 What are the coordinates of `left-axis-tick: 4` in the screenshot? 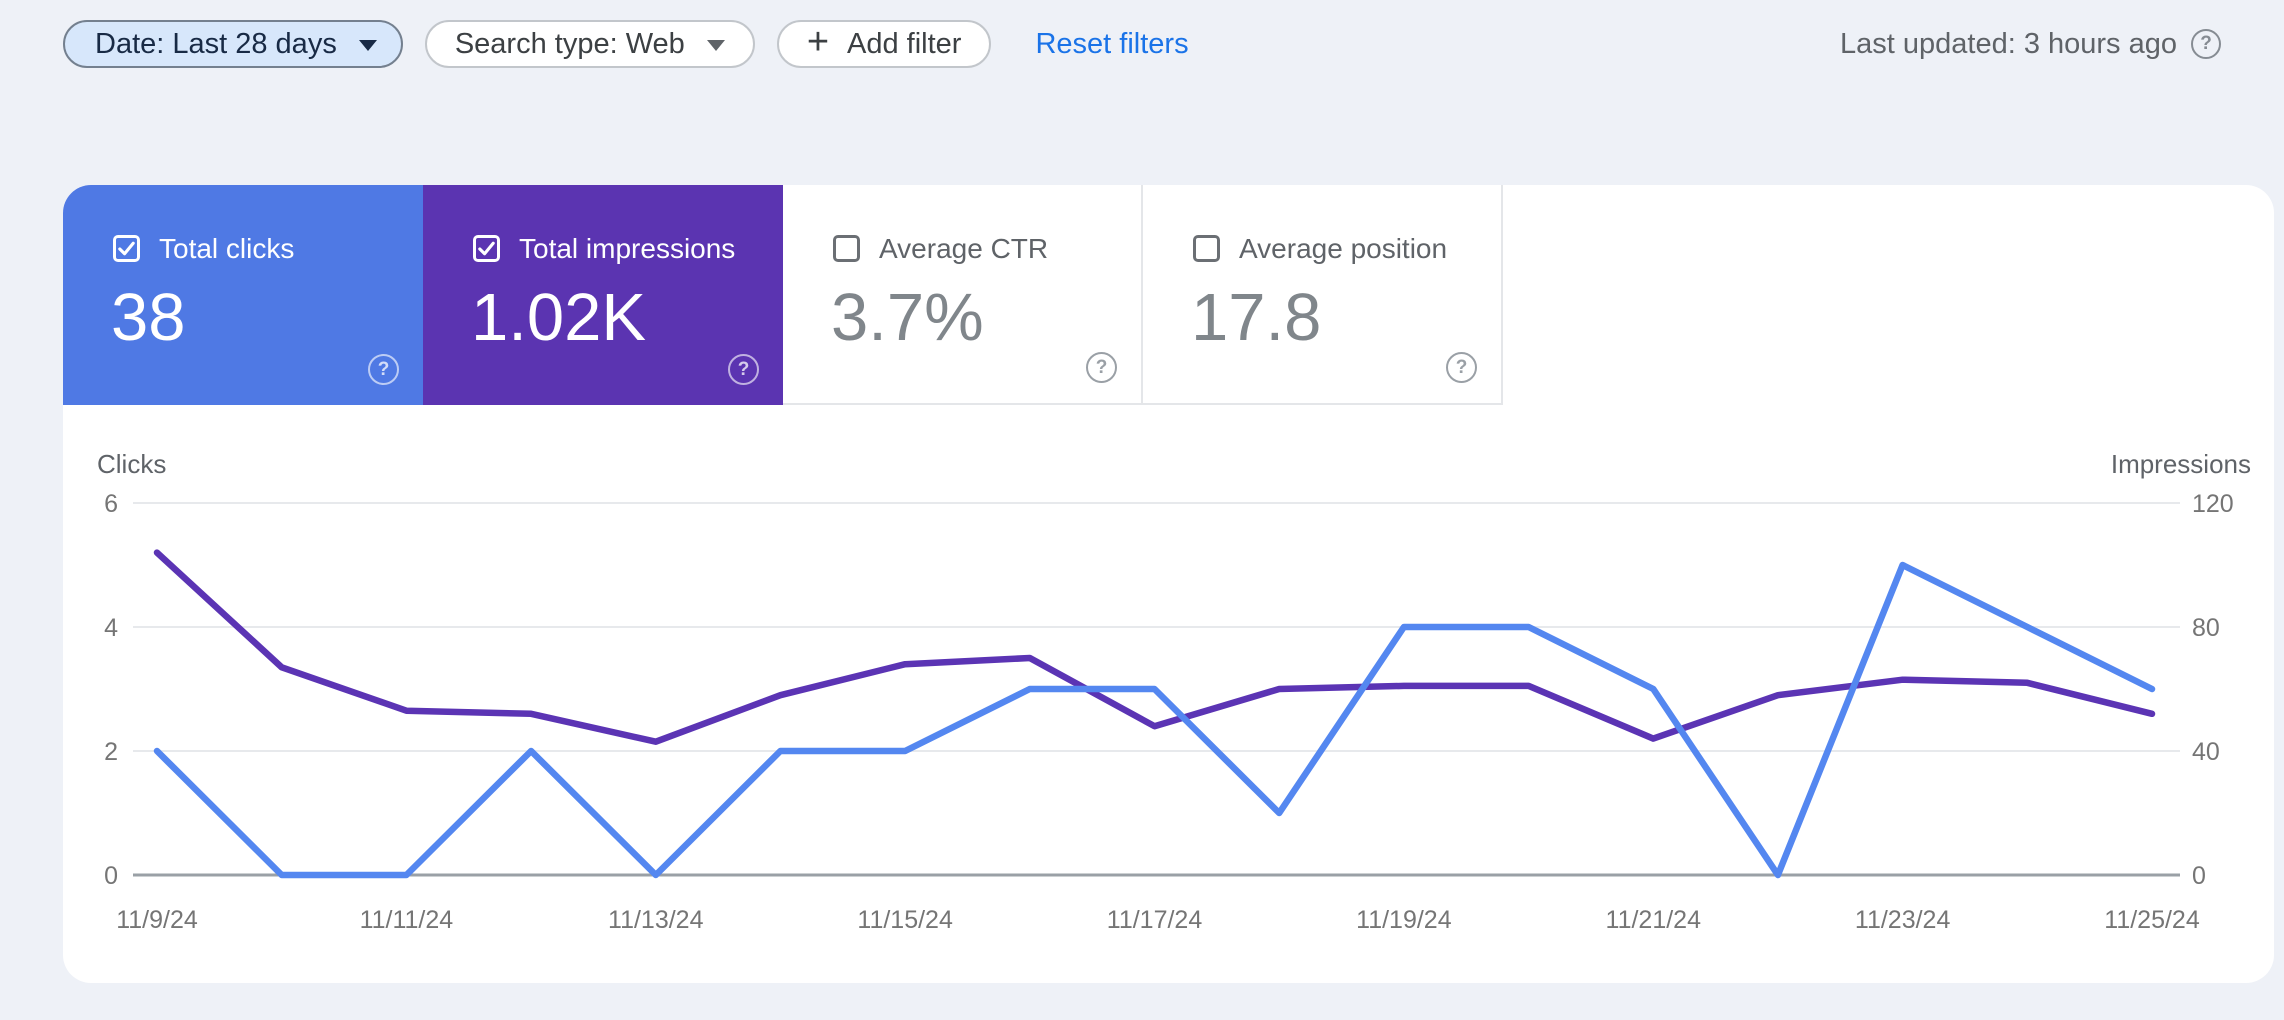 It's located at (111, 628).